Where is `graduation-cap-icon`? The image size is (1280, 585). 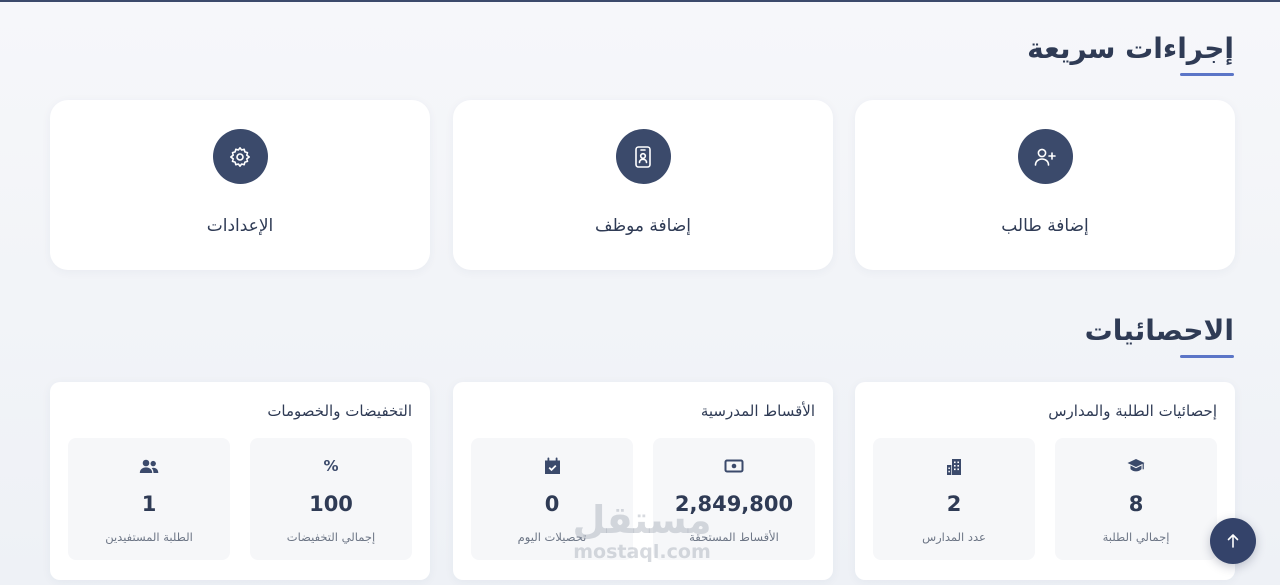 graduation-cap-icon is located at coordinates (1136, 466).